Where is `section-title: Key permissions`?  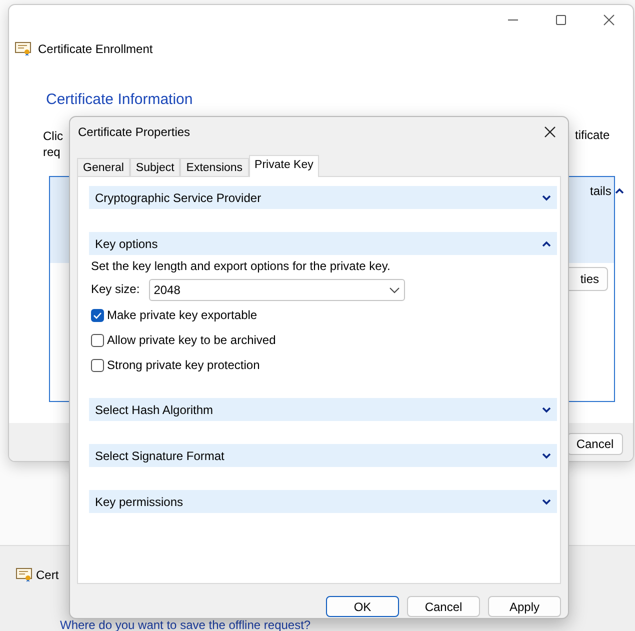 section-title: Key permissions is located at coordinates (139, 501).